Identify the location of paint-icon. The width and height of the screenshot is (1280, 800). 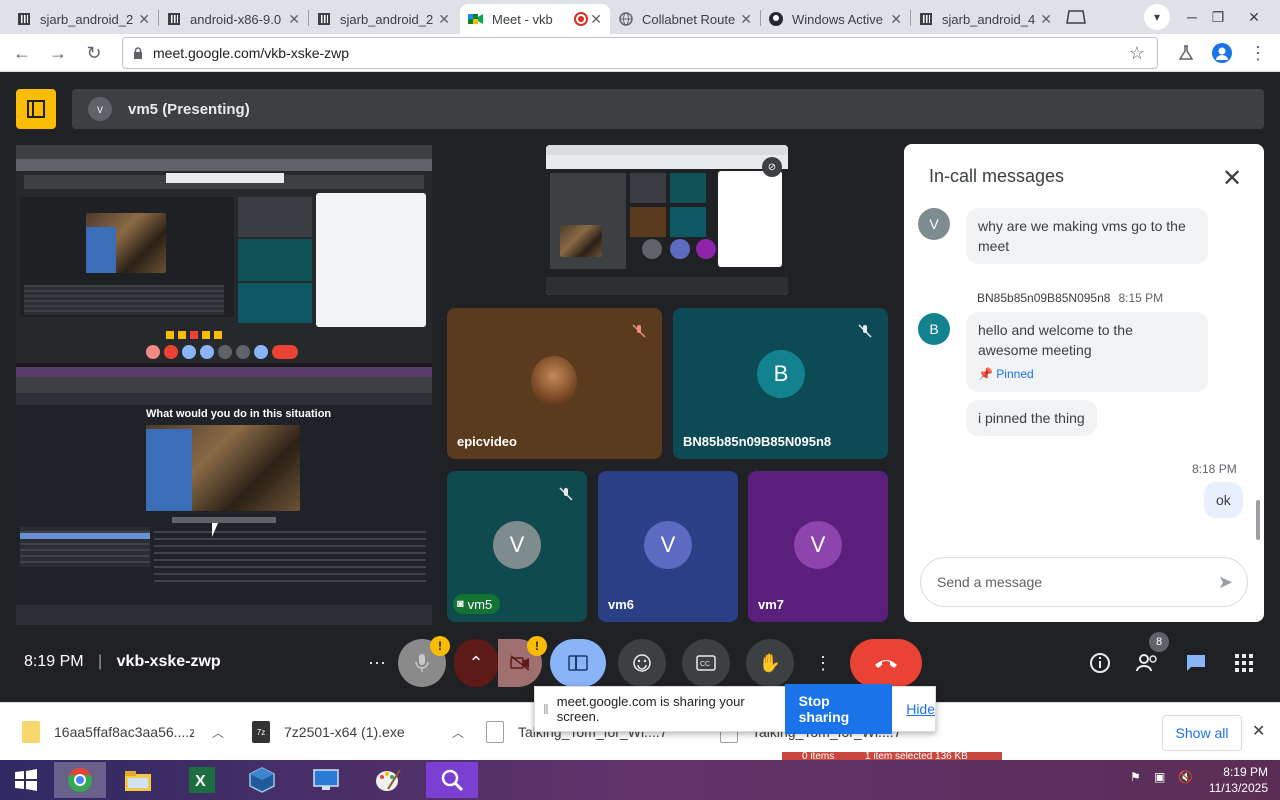
(388, 780).